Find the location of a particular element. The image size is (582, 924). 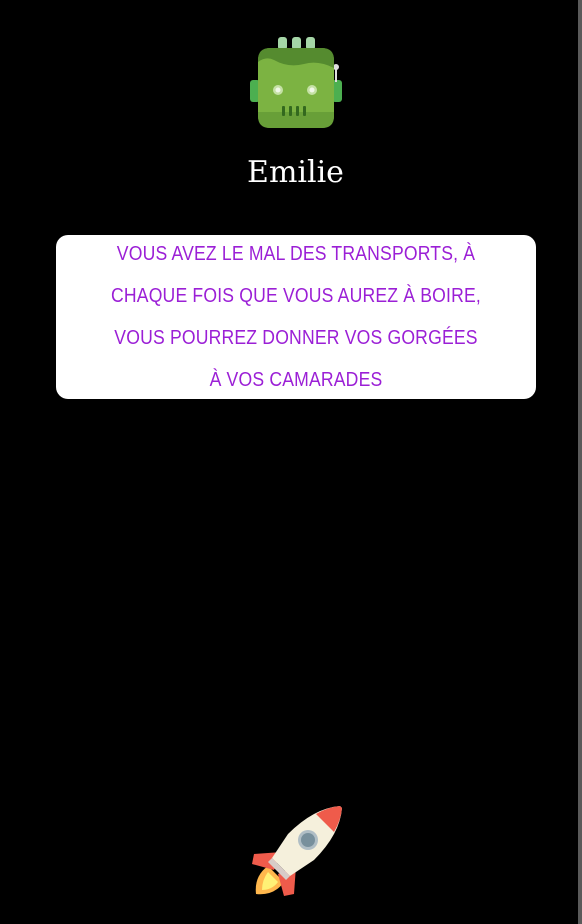

player-avatar is located at coordinates (296, 83).